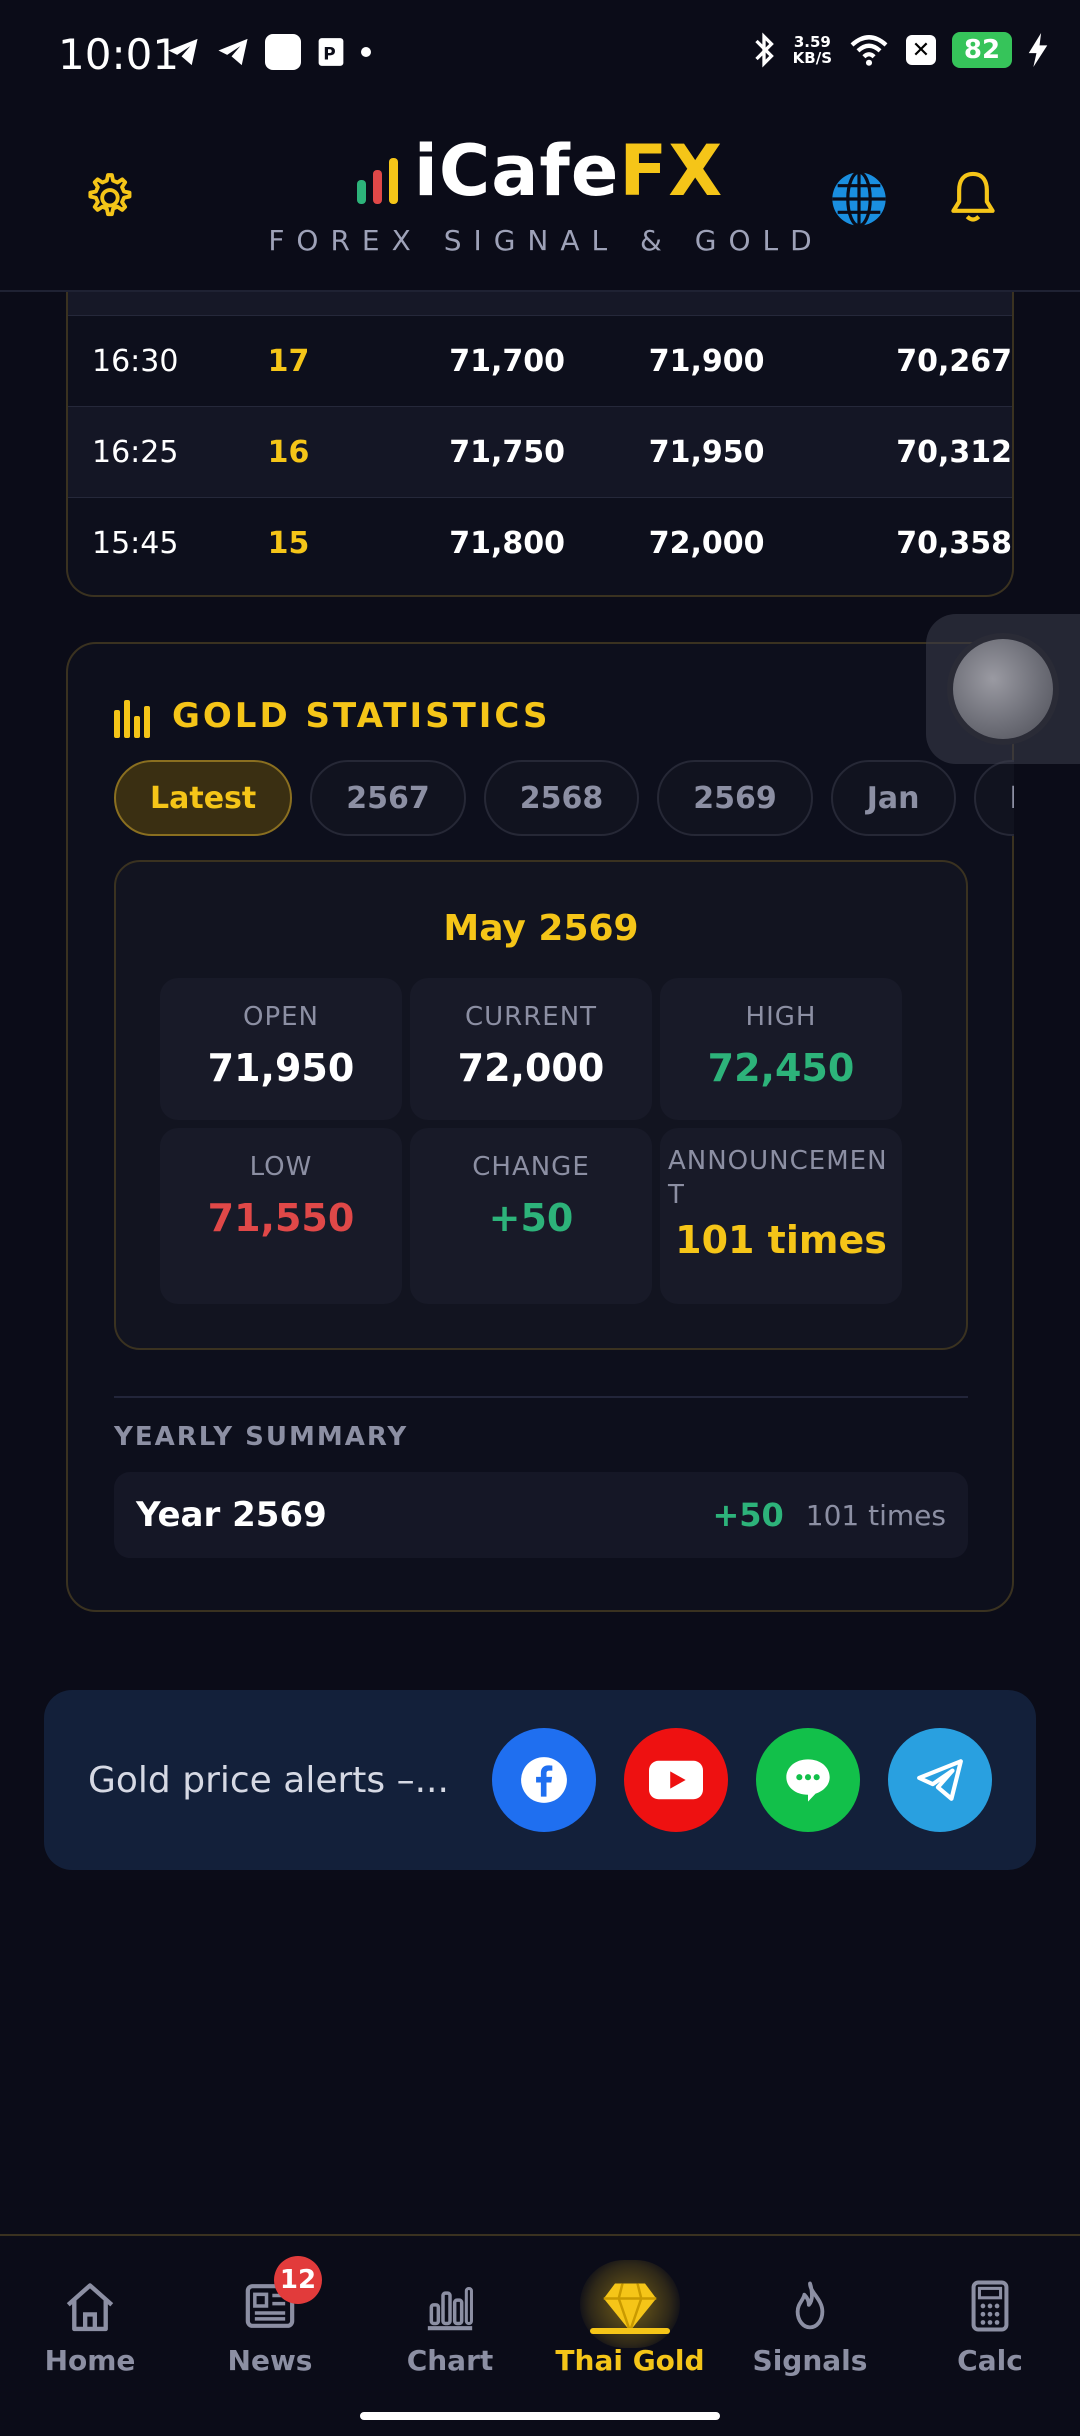  Describe the element at coordinates (546, 240) in the screenshot. I see `logo-tagline: FOREX SIGNAL & GOLD` at that location.